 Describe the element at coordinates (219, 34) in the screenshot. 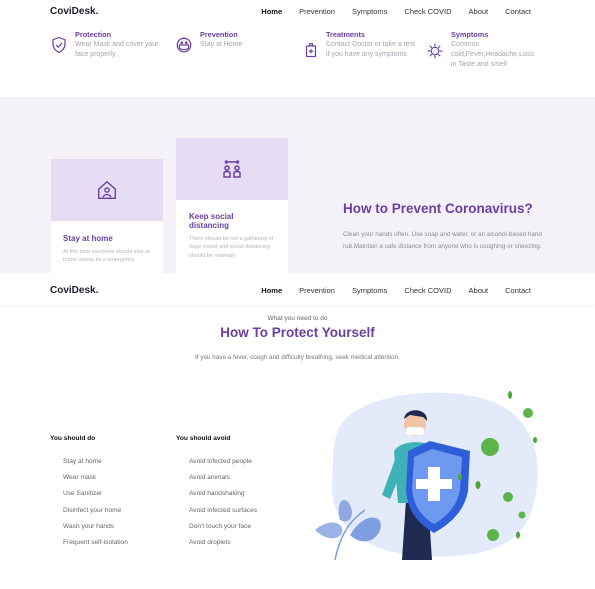

I see `feature-title: Prevention` at that location.